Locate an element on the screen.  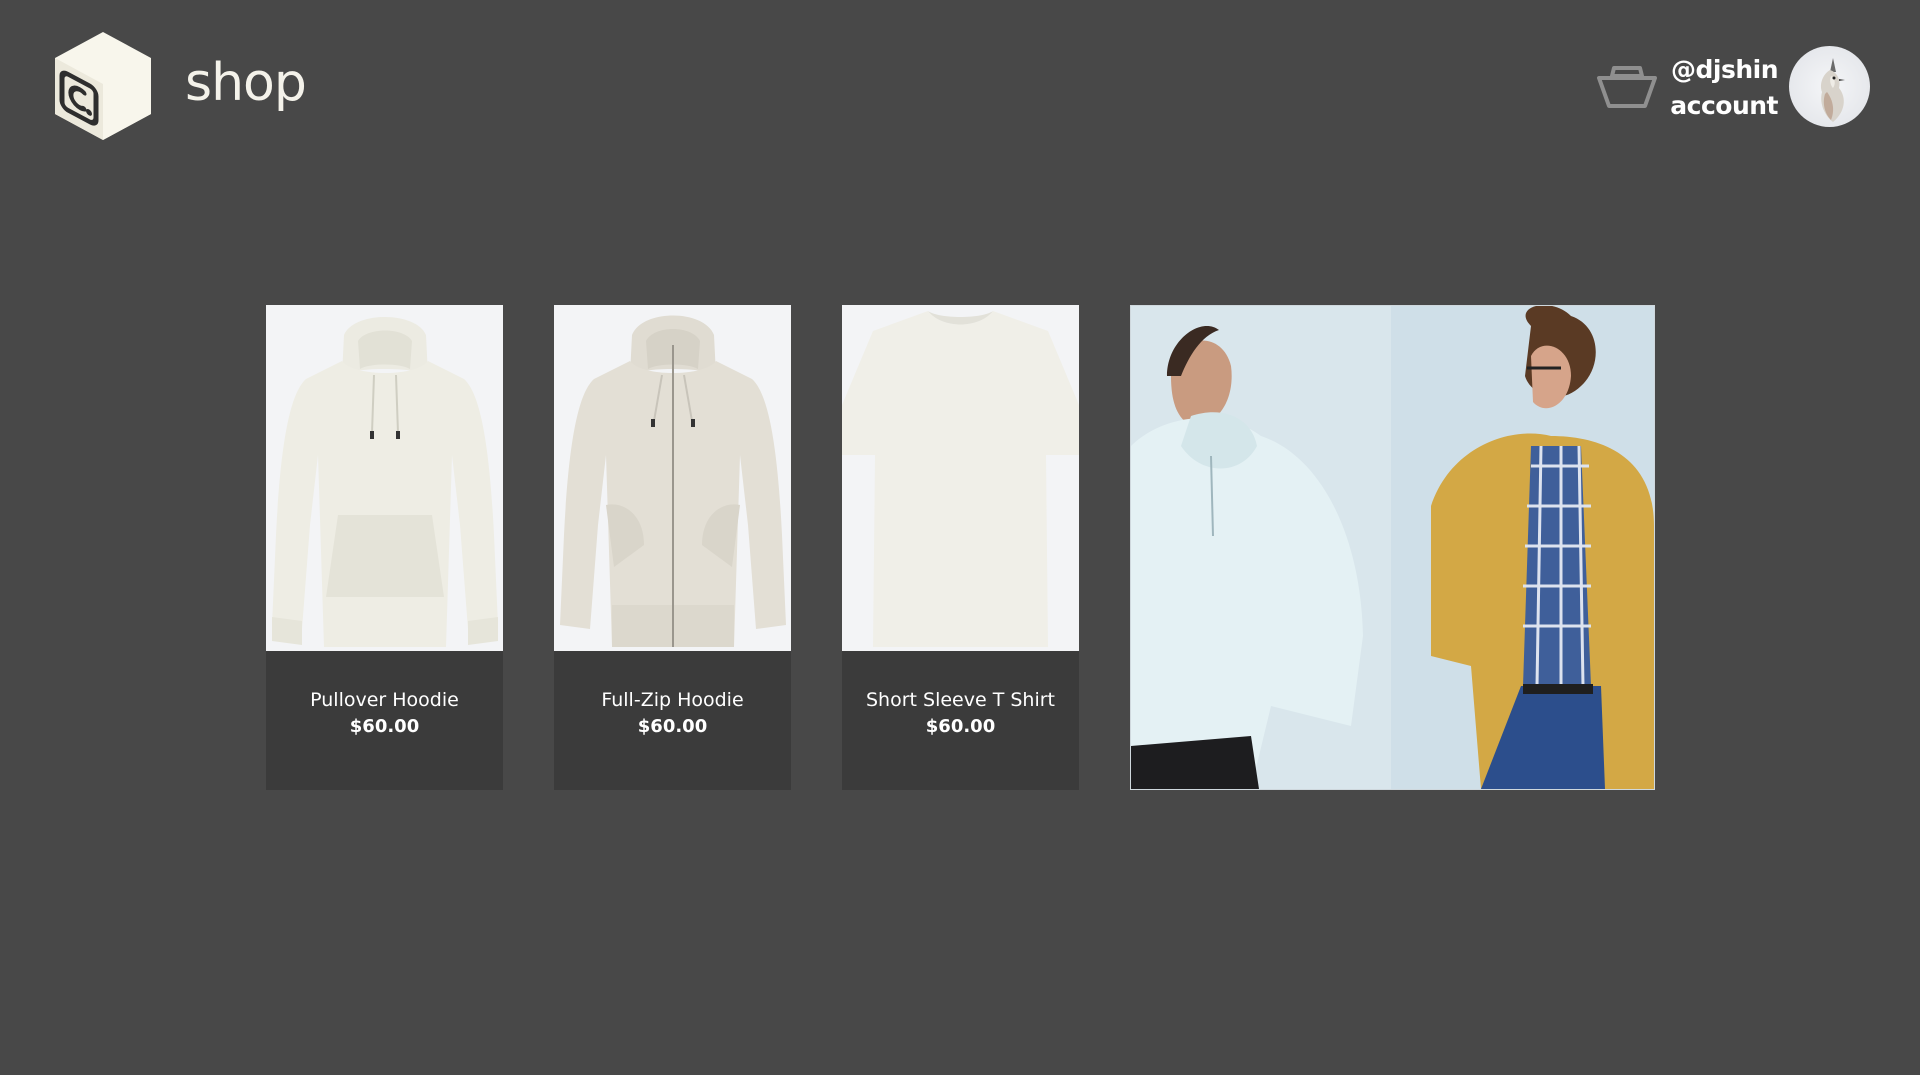
product-name: Short Sleeve T Shirt is located at coordinates (960, 700).